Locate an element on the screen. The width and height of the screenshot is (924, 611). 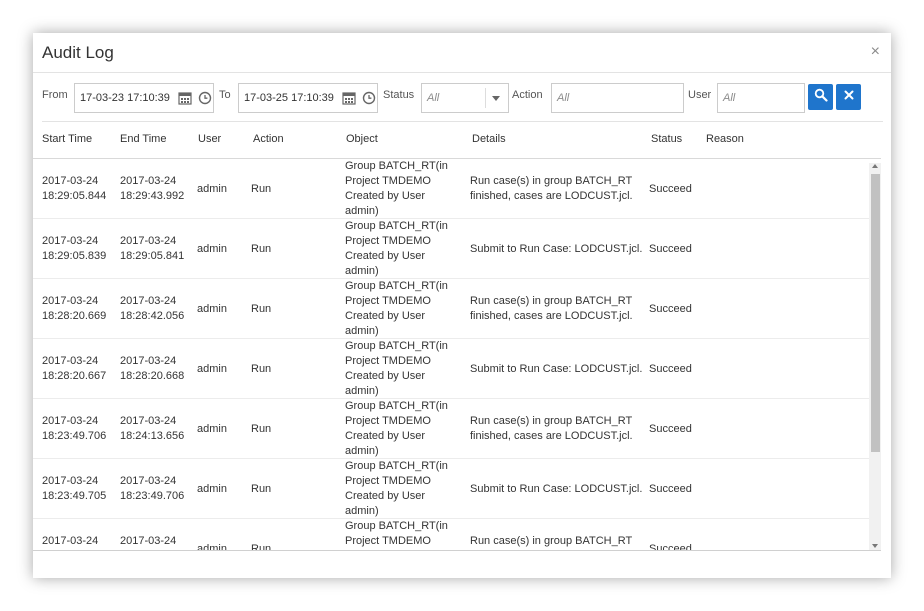
search-button is located at coordinates (820, 97).